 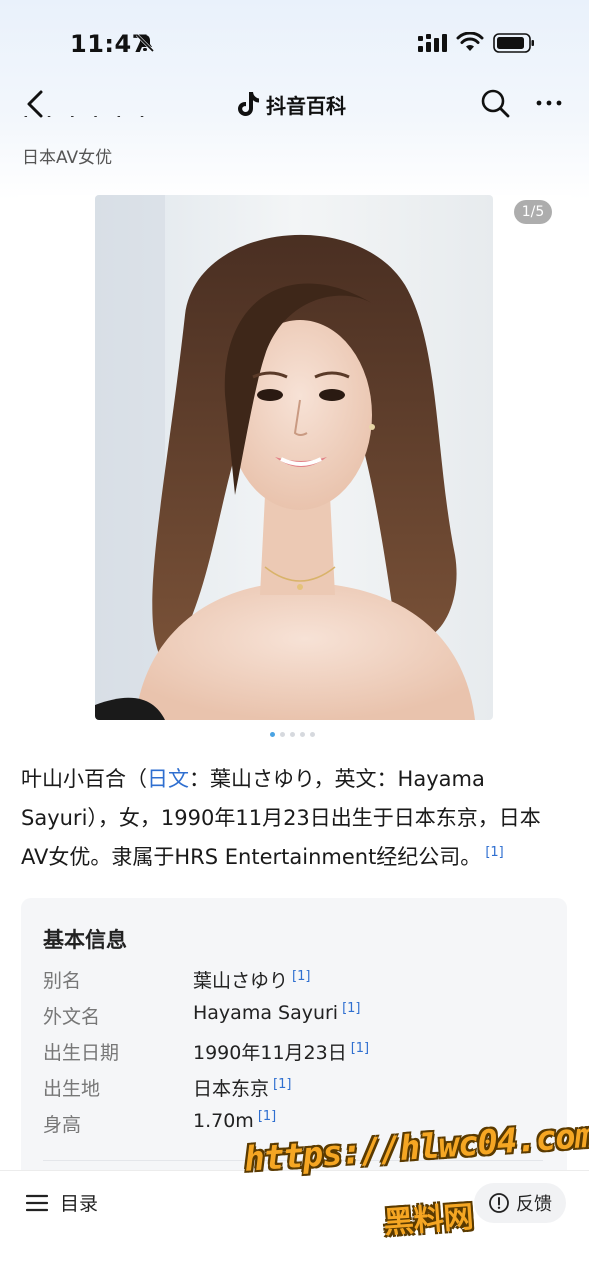 What do you see at coordinates (270, 1053) in the screenshot?
I see `info-value-text: 1990年11月23日` at bounding box center [270, 1053].